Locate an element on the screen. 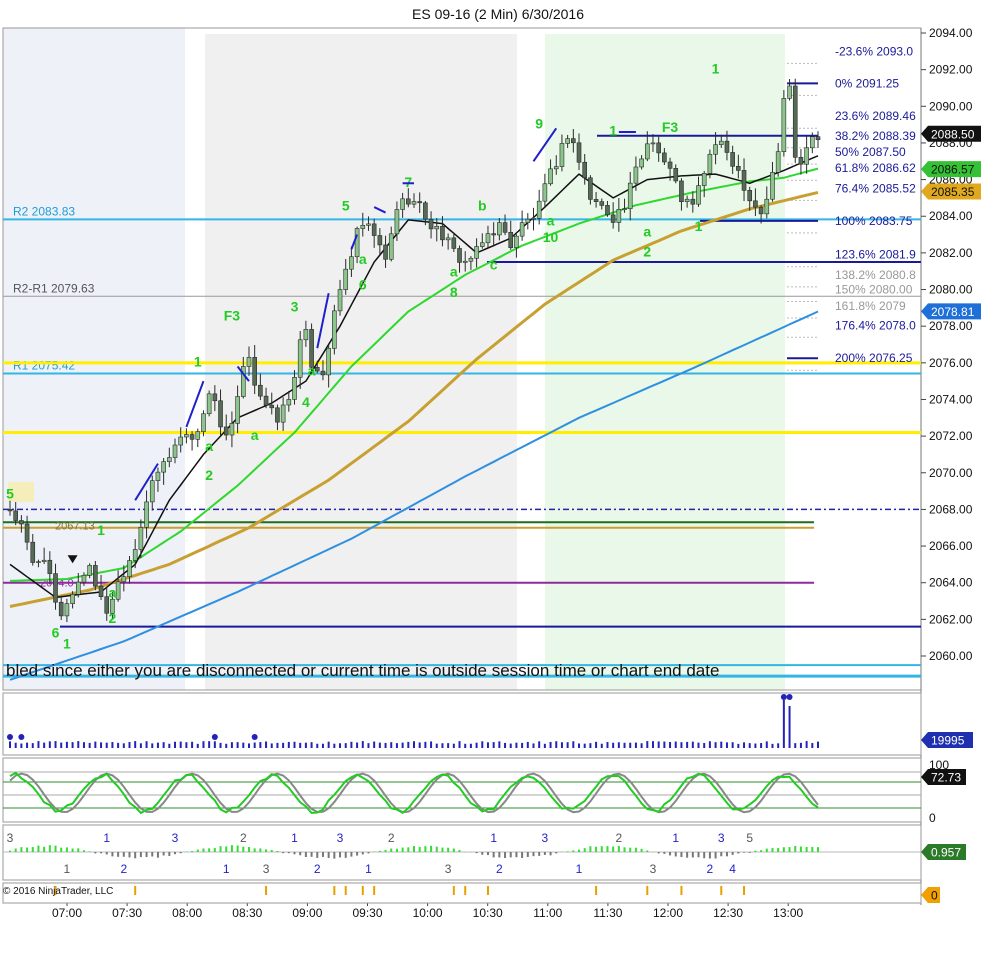  macd-wave-label-20: 1 is located at coordinates (579, 869).